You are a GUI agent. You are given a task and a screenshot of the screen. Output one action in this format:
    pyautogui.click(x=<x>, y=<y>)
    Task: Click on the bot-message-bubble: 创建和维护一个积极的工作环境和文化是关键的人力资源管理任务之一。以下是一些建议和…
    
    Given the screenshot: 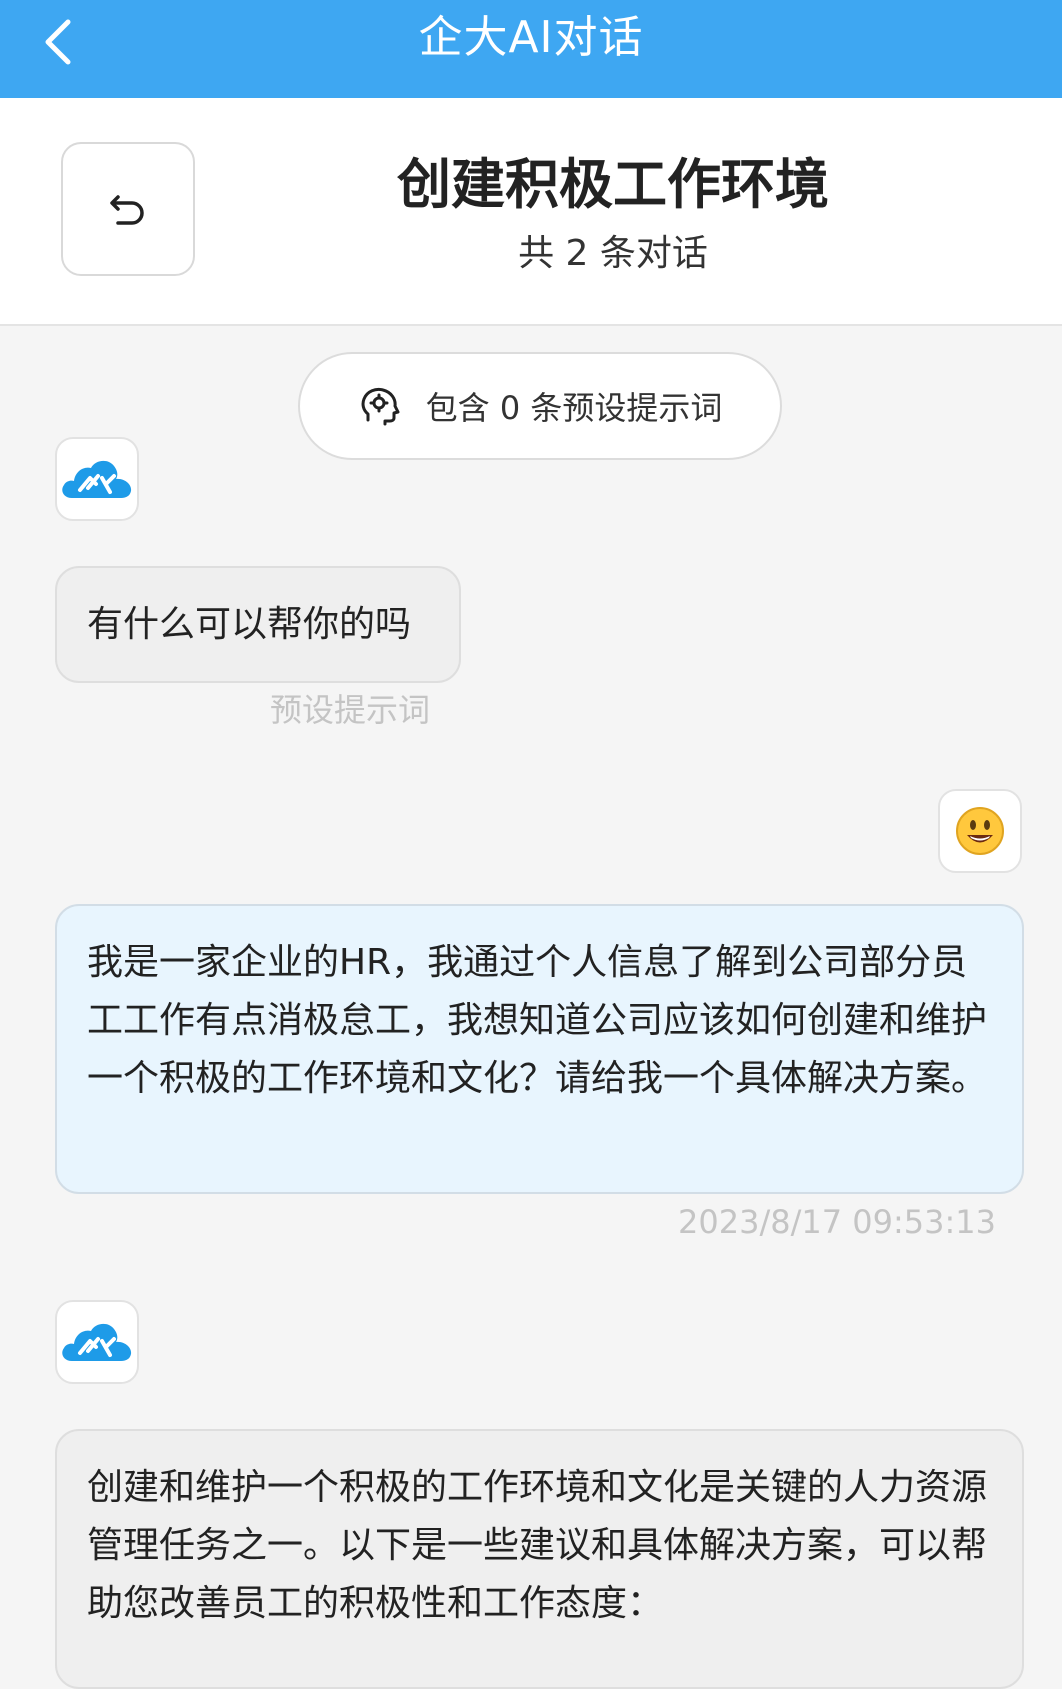 What is the action you would take?
    pyautogui.click(x=539, y=1559)
    